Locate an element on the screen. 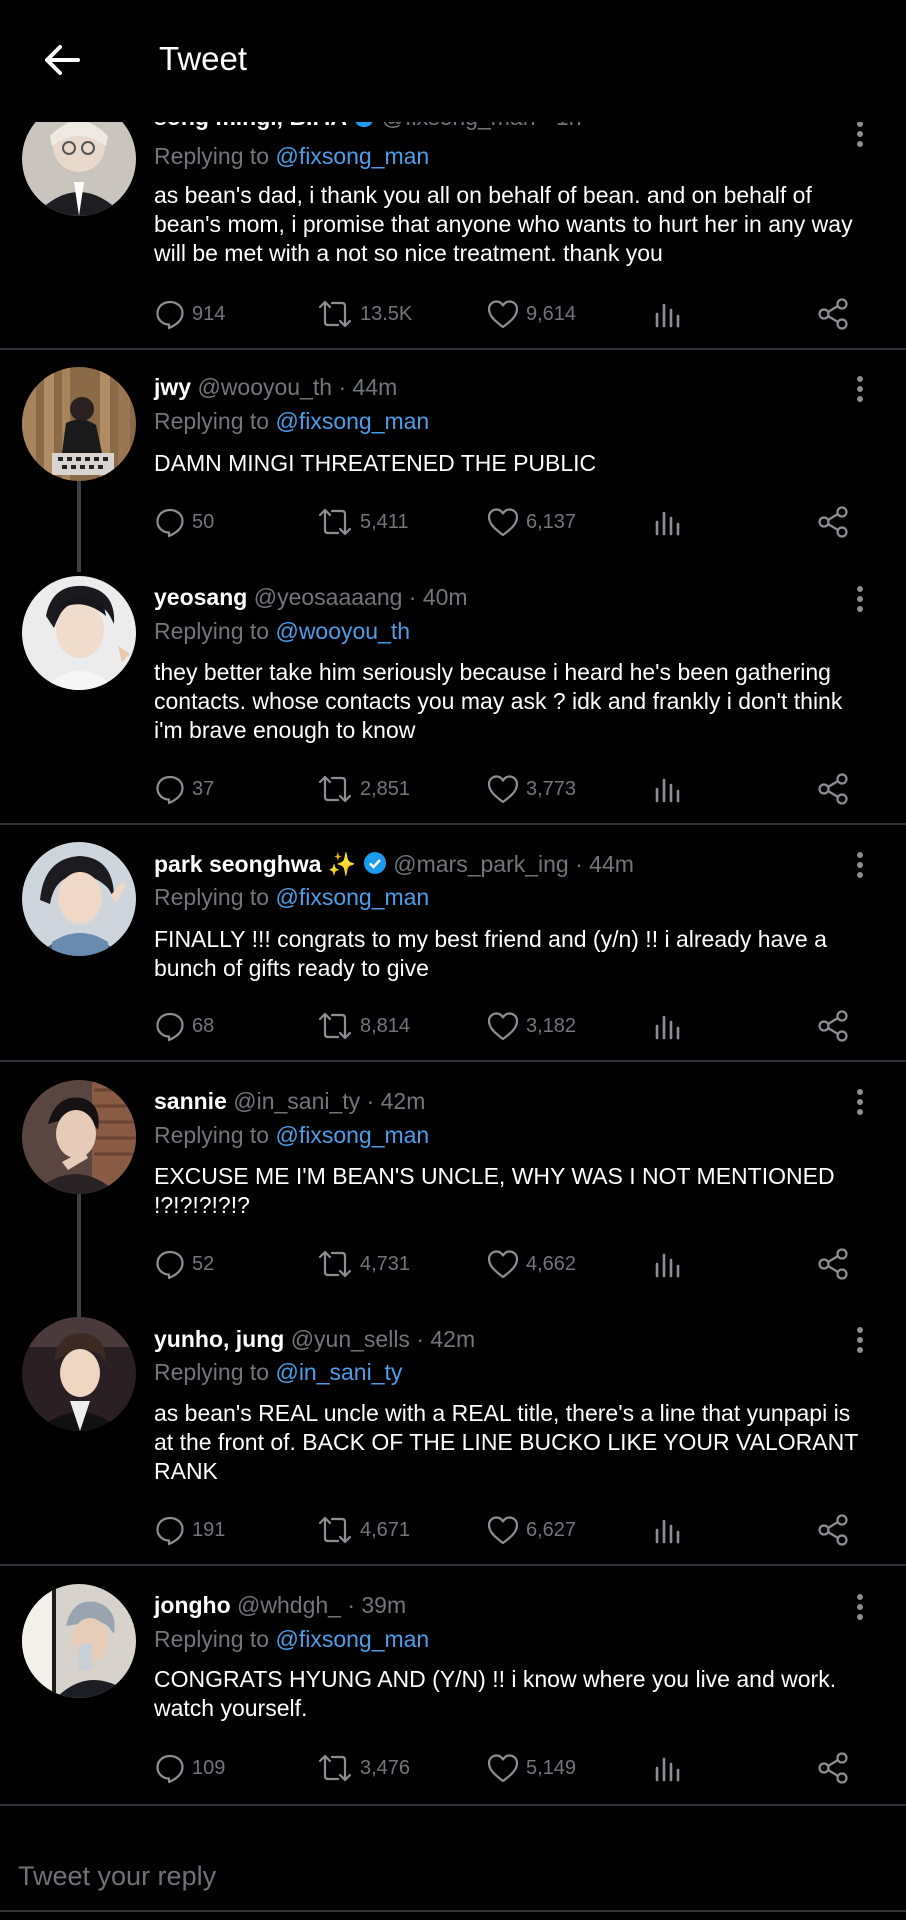 The width and height of the screenshot is (906, 1920). back-button is located at coordinates (62, 60).